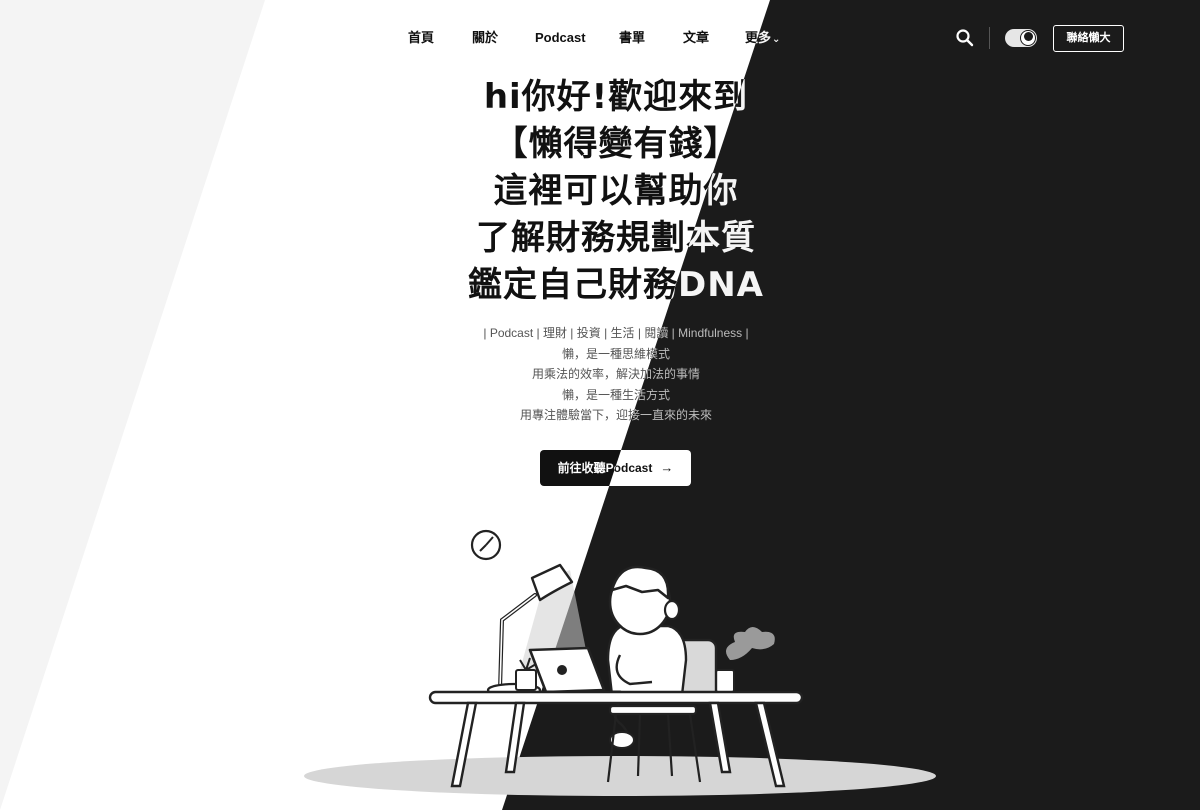 The image size is (1200, 810). What do you see at coordinates (989, 38) in the screenshot?
I see `nav-divider` at bounding box center [989, 38].